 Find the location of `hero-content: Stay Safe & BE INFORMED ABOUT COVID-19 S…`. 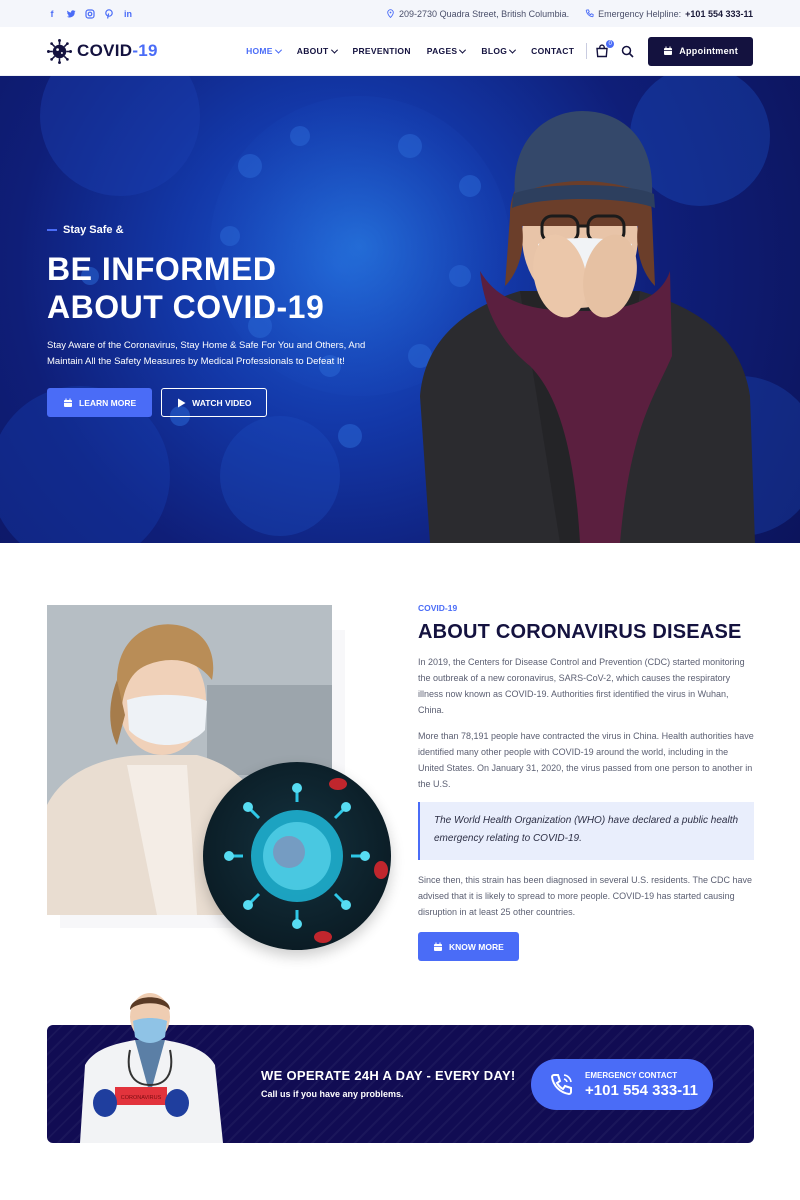

hero-content: Stay Safe & BE INFORMED ABOUT COVID-19 S… is located at coordinates (227, 320).